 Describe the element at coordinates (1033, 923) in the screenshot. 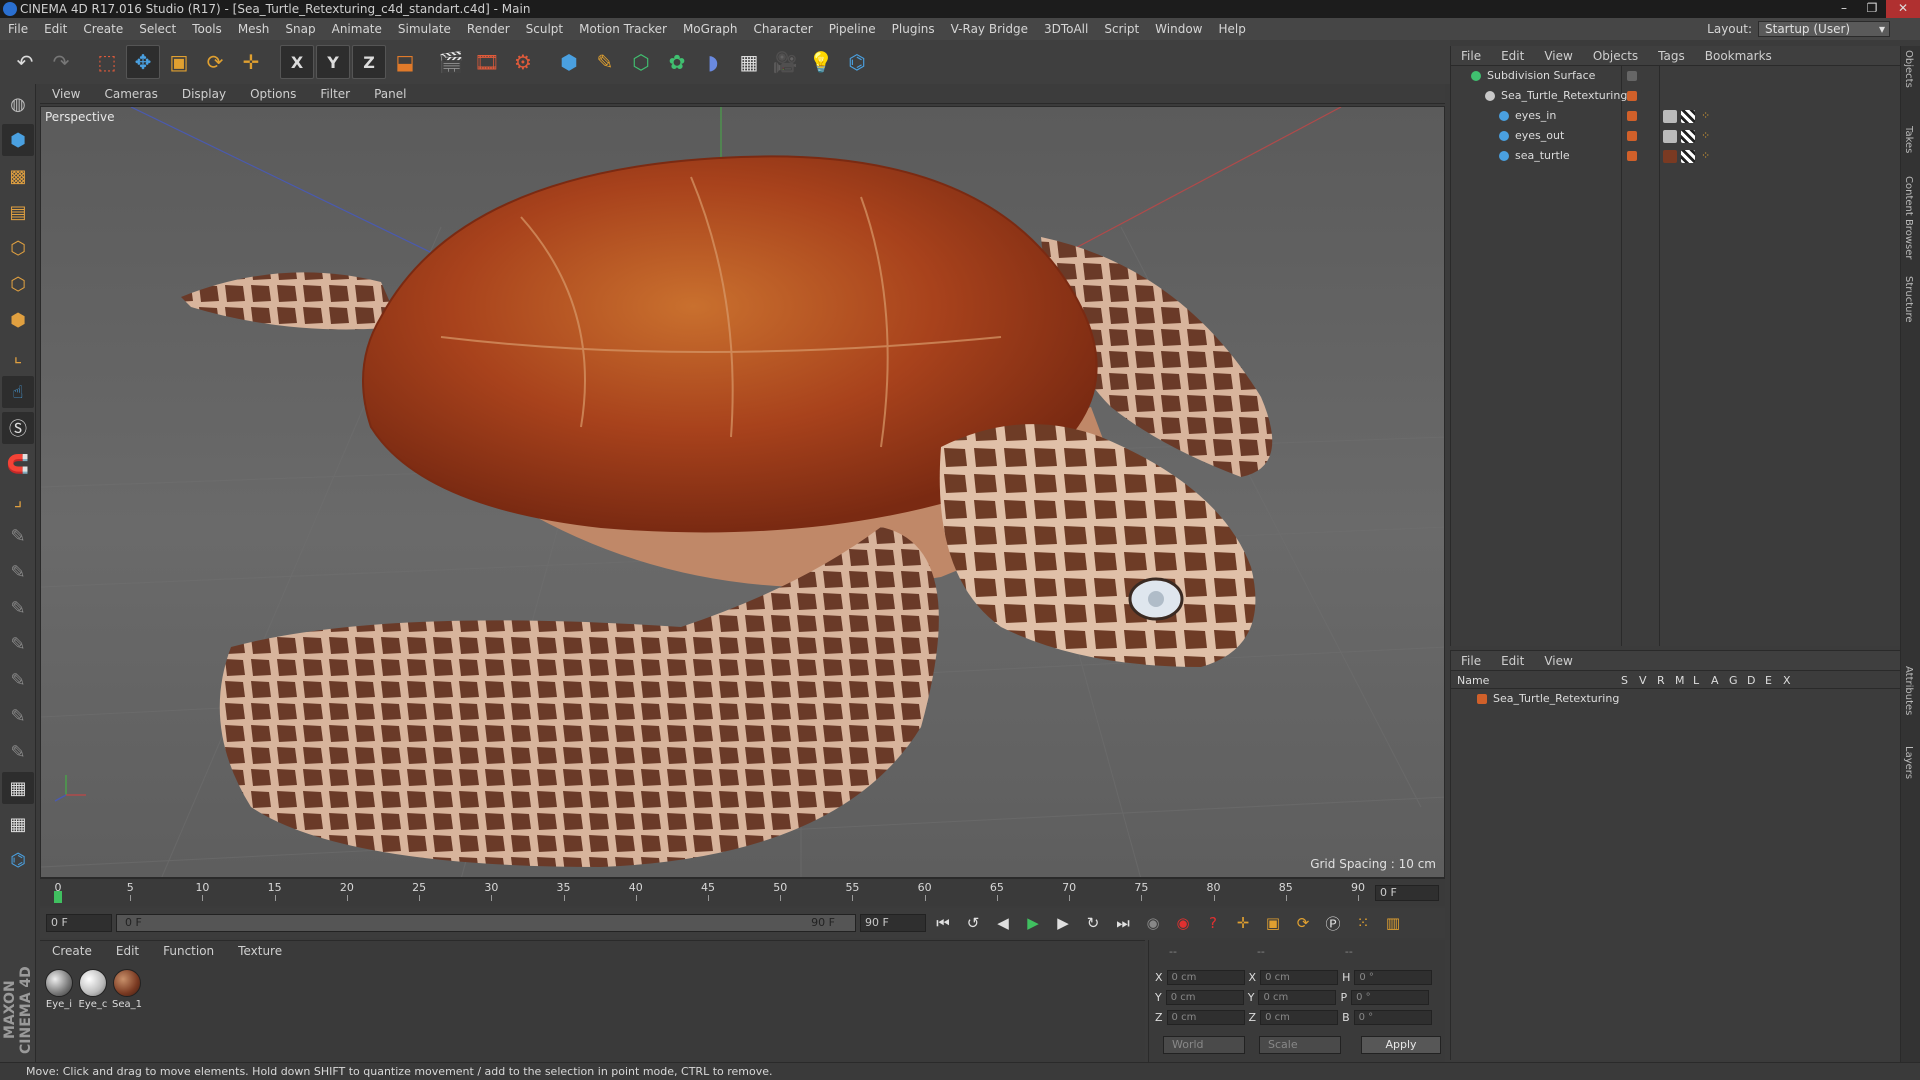

I see `play-icon: ▶` at that location.